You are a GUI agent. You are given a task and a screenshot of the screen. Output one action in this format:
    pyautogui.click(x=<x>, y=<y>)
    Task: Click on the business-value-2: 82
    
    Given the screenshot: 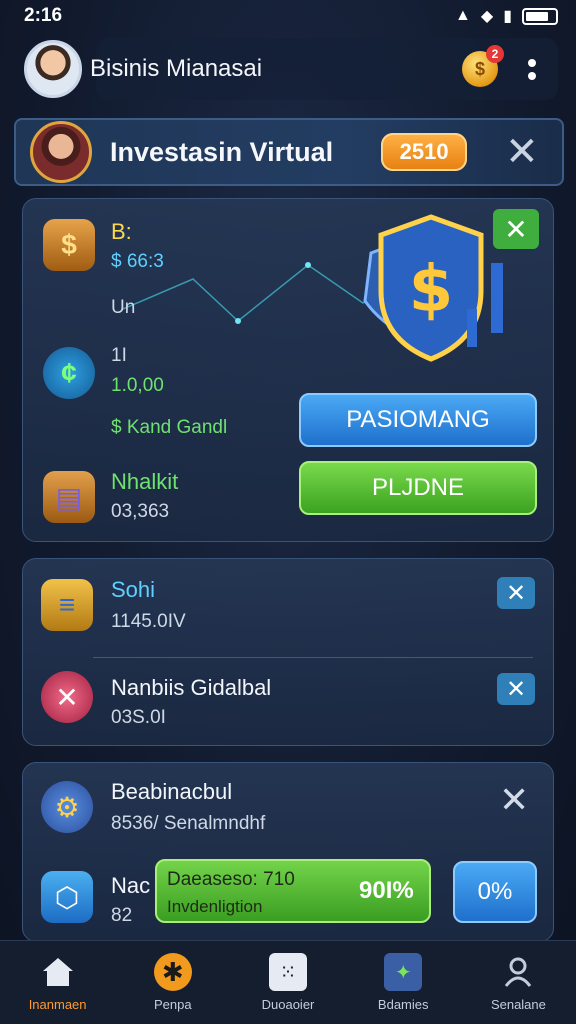 What is the action you would take?
    pyautogui.click(x=122, y=915)
    